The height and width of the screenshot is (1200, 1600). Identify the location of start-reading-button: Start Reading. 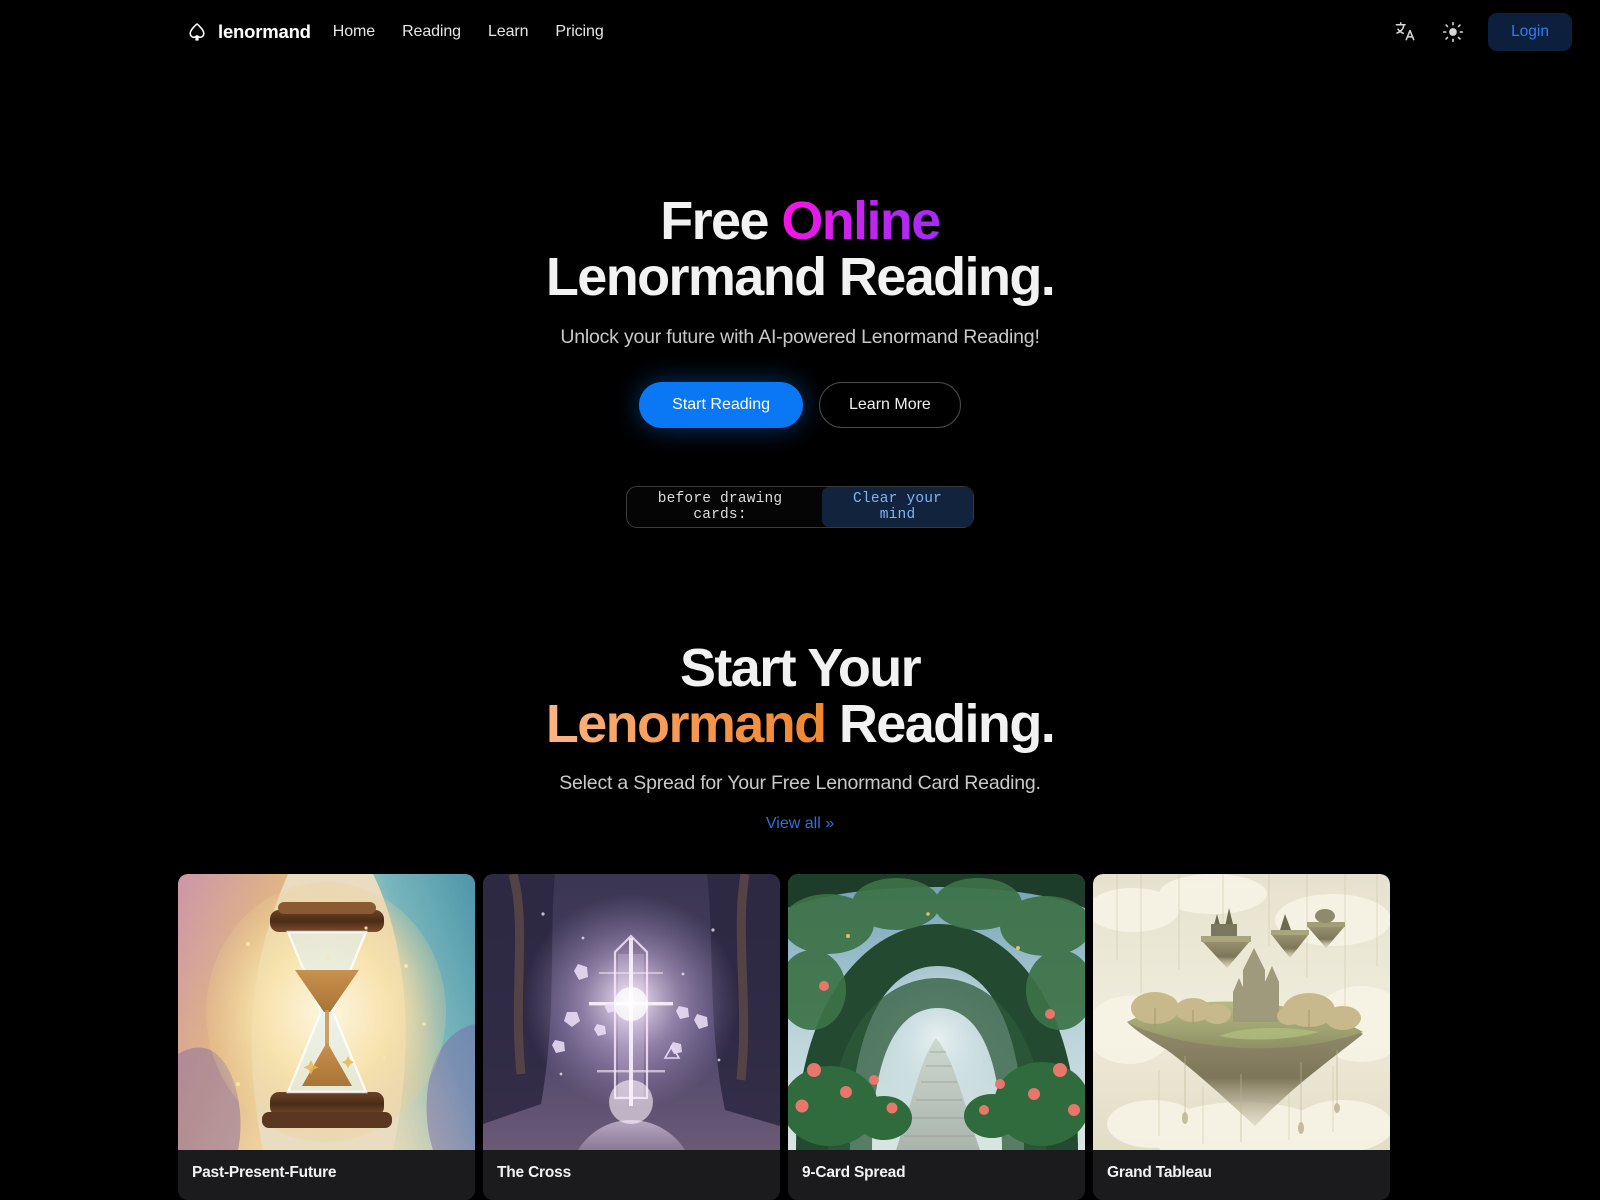
(721, 405).